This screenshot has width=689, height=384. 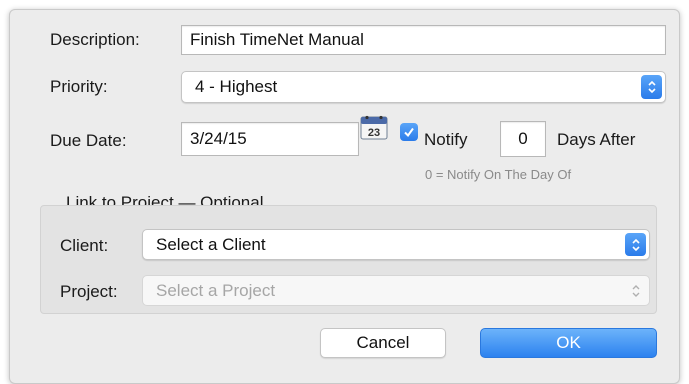 What do you see at coordinates (498, 174) in the screenshot?
I see `notify-note: 0 = Notify On The Day Of` at bounding box center [498, 174].